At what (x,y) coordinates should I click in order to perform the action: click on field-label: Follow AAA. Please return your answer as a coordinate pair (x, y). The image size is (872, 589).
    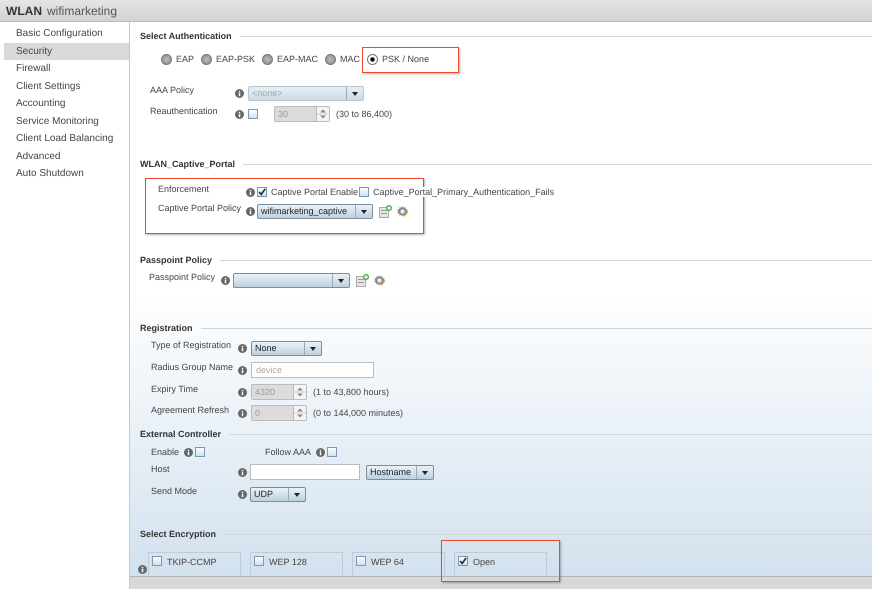
    Looking at the image, I should click on (288, 452).